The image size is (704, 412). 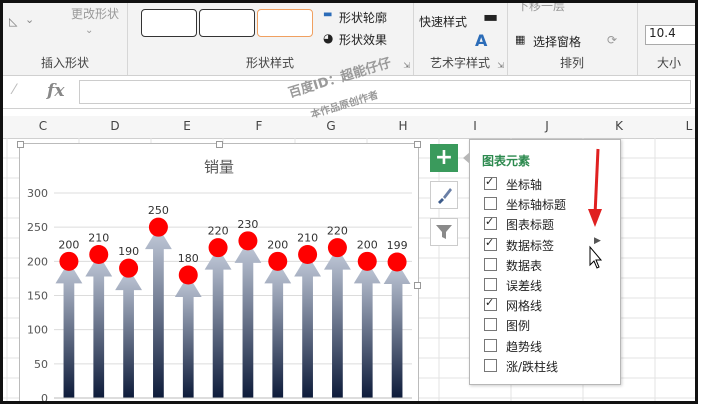 What do you see at coordinates (596, 182) in the screenshot?
I see `red-arrow-annotation` at bounding box center [596, 182].